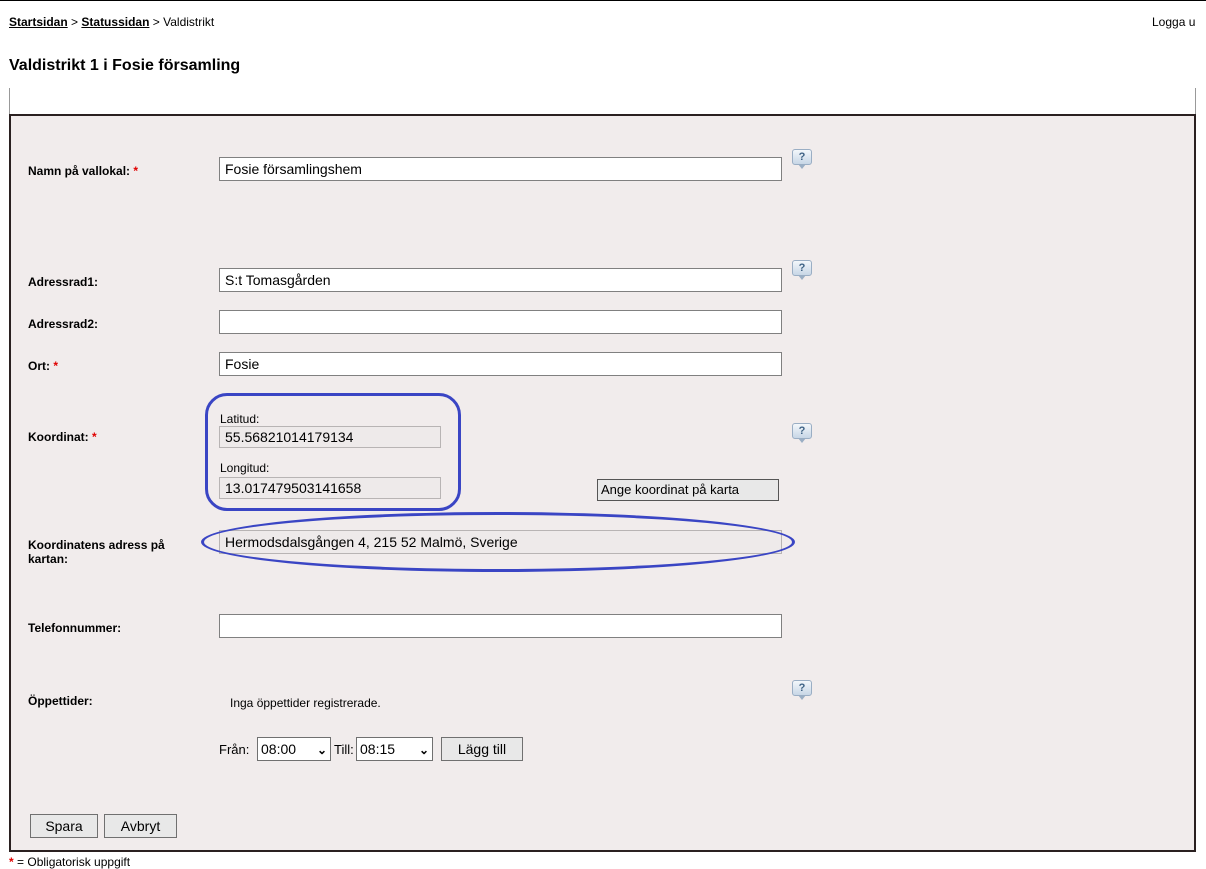  I want to click on coordinate-address-label: Koordinatens adress på kartan:, so click(96, 552).